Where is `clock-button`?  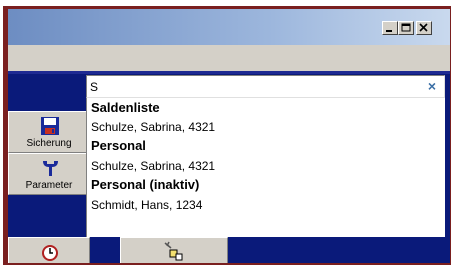
clock-button is located at coordinates (49, 250).